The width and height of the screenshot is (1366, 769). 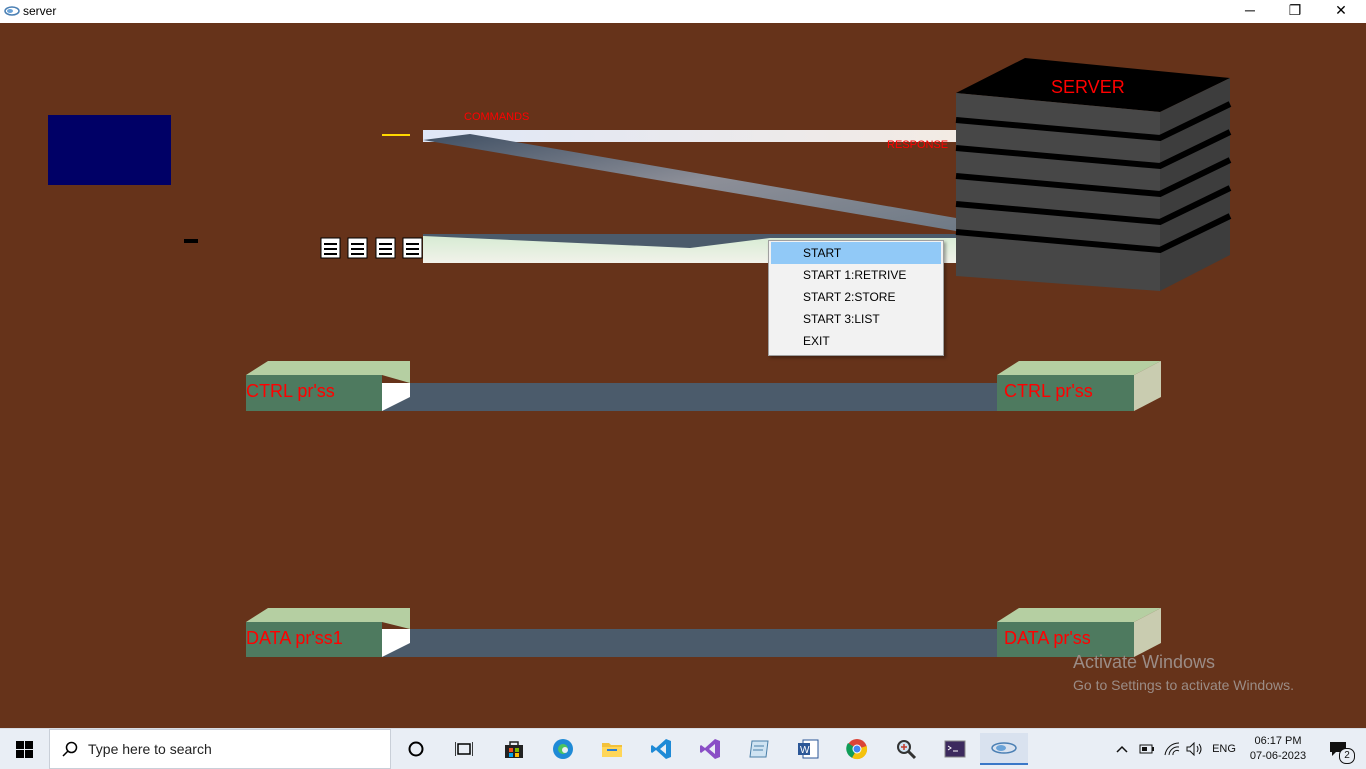 I want to click on packet-icons, so click(x=371, y=248).